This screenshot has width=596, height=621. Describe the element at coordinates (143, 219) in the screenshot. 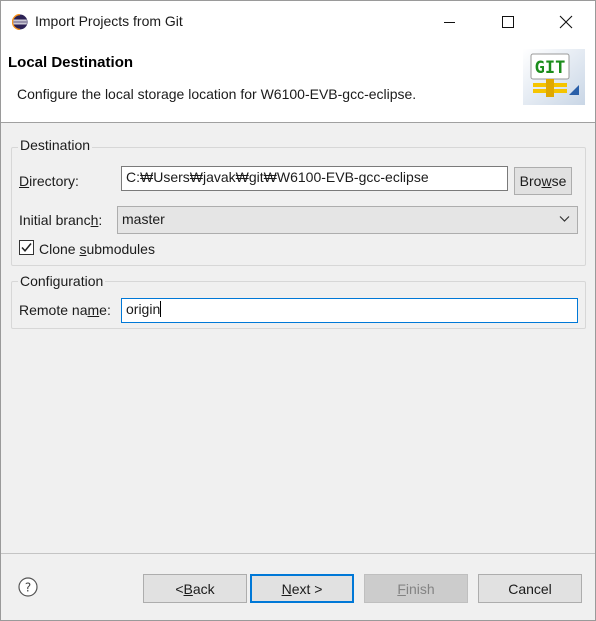

I see `initial-branch-value: master` at that location.